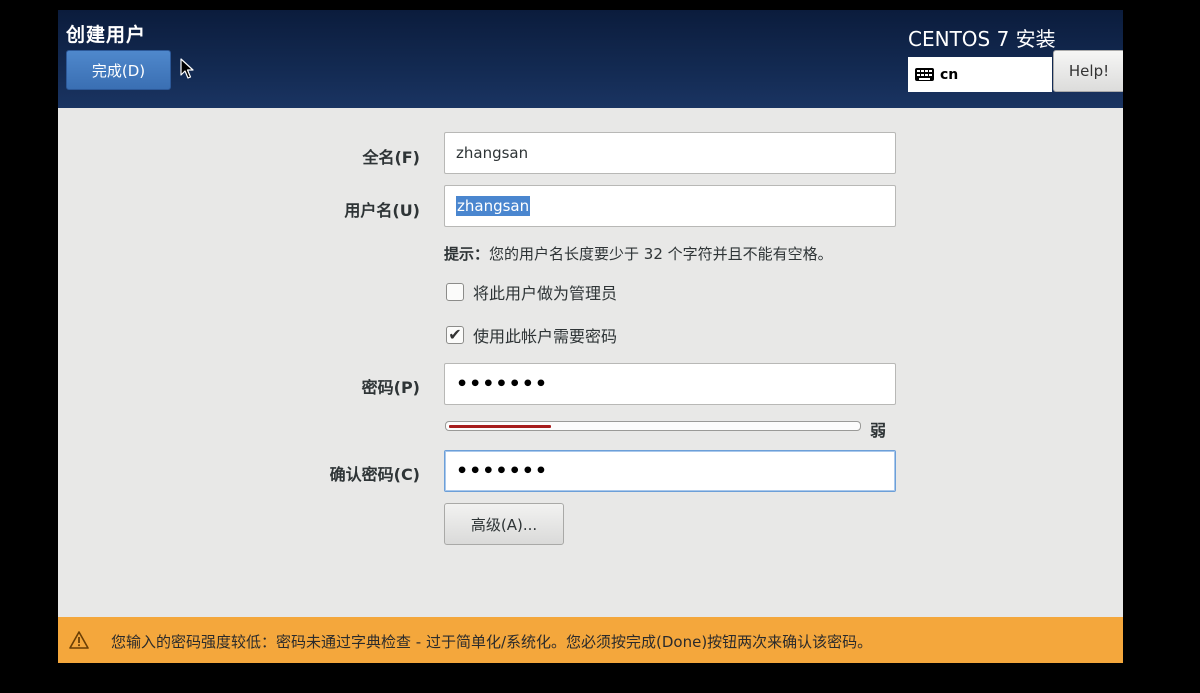 The image size is (1200, 693). Describe the element at coordinates (455, 292) in the screenshot. I see `admin-checkbox` at that location.